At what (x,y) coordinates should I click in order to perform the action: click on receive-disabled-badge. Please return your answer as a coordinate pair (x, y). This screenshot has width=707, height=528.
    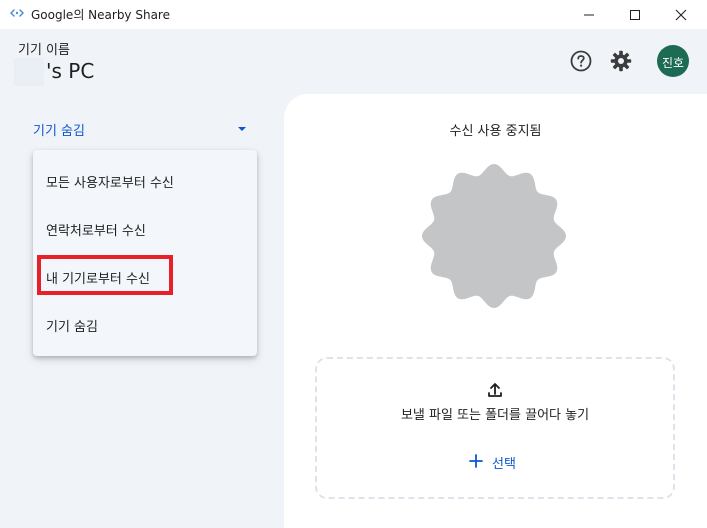
    Looking at the image, I should click on (494, 236).